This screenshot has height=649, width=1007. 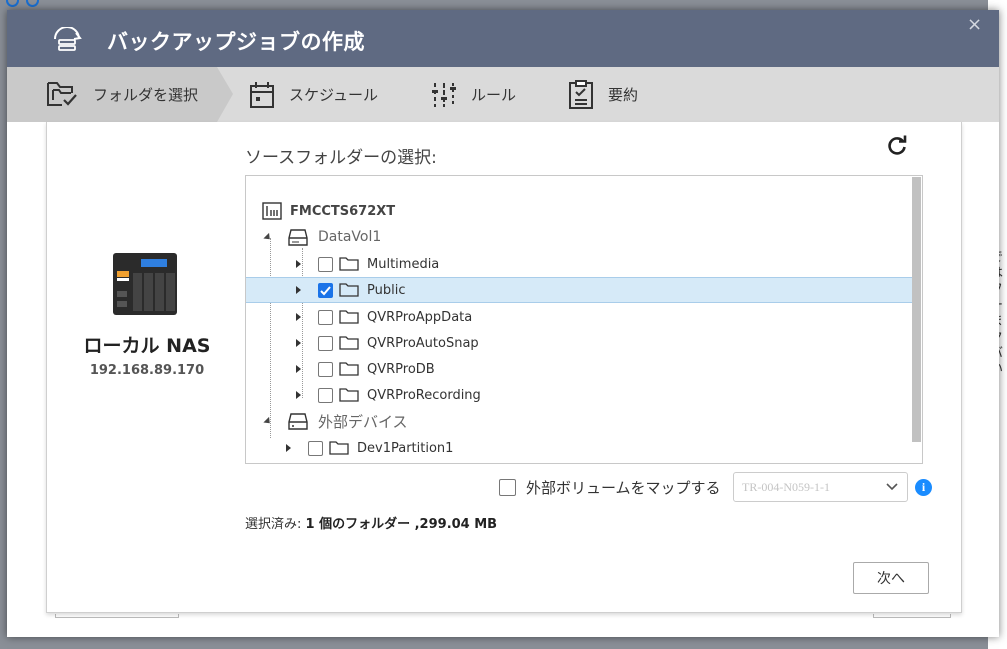 I want to click on nas-name: ローカル NAS, so click(x=147, y=346).